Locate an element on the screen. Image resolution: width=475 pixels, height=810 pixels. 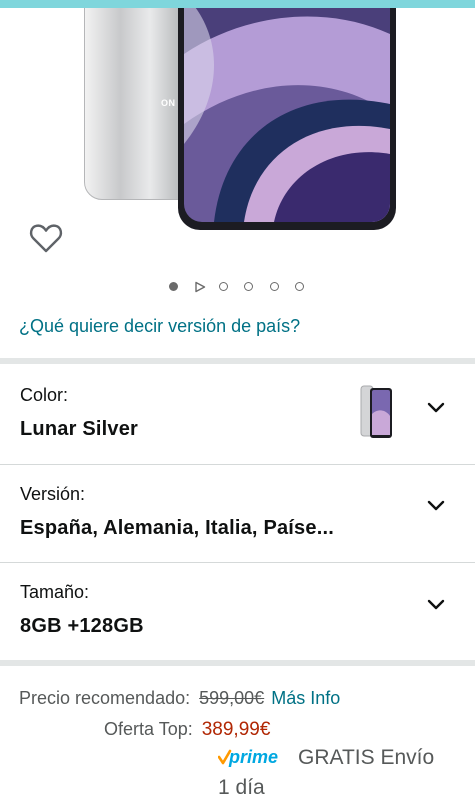
option-label: Versión: is located at coordinates (53, 494).